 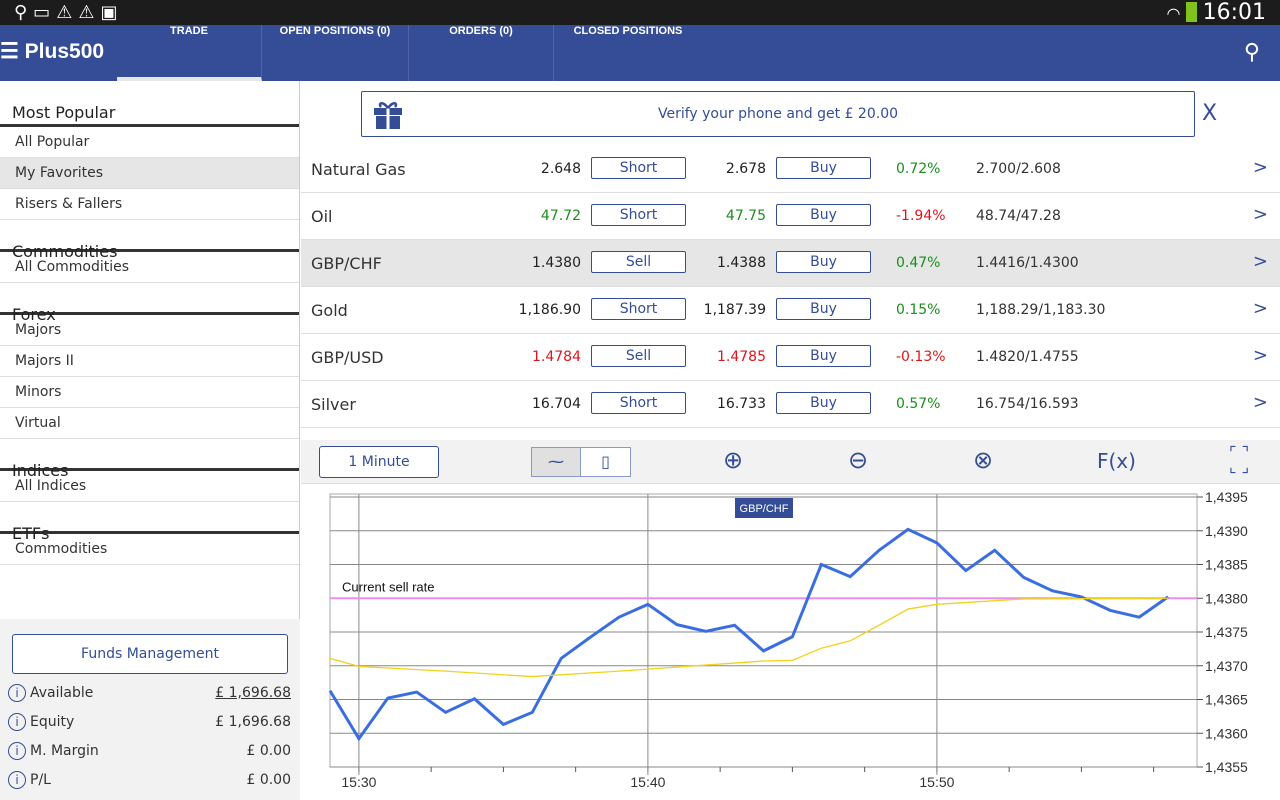 I want to click on zoom-out-icon: ⊖, so click(x=858, y=460).